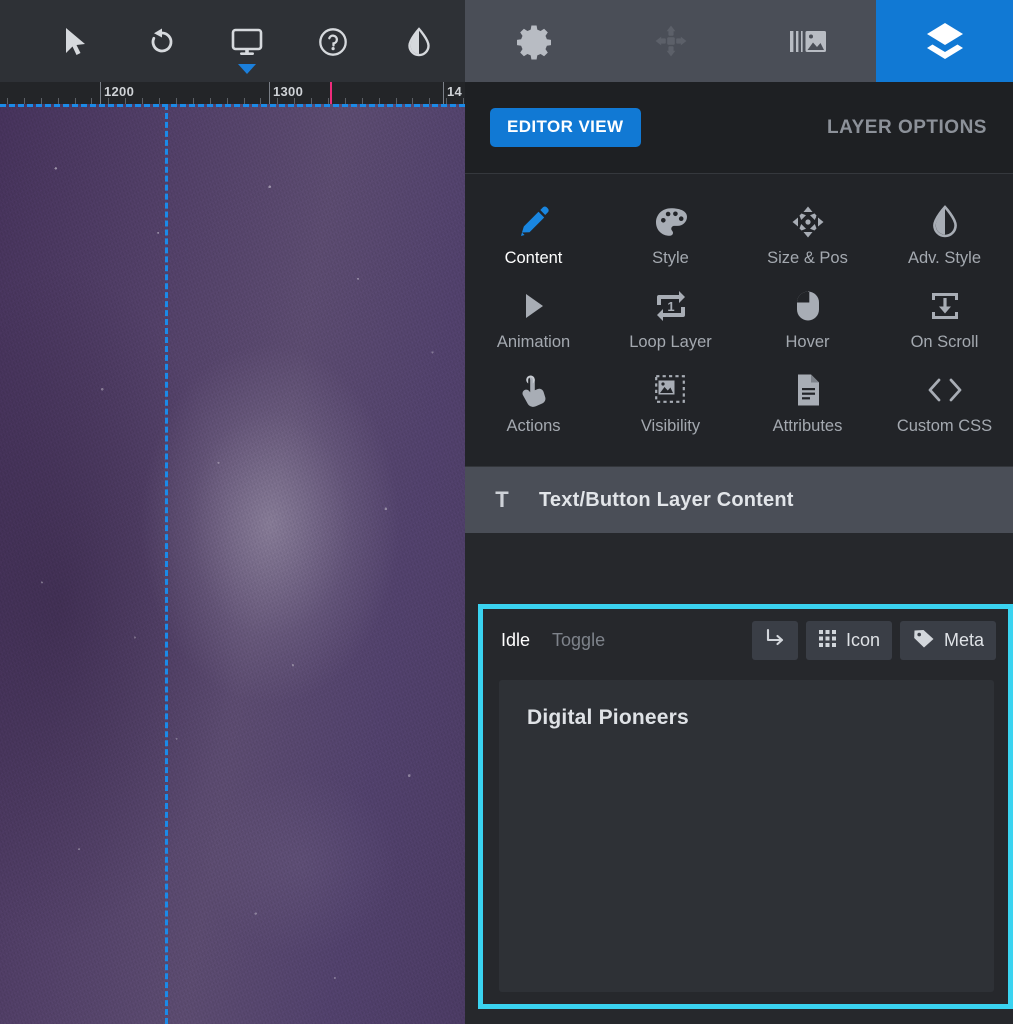 The image size is (1013, 1024). I want to click on option-adv-style: Adv. Style, so click(944, 238).